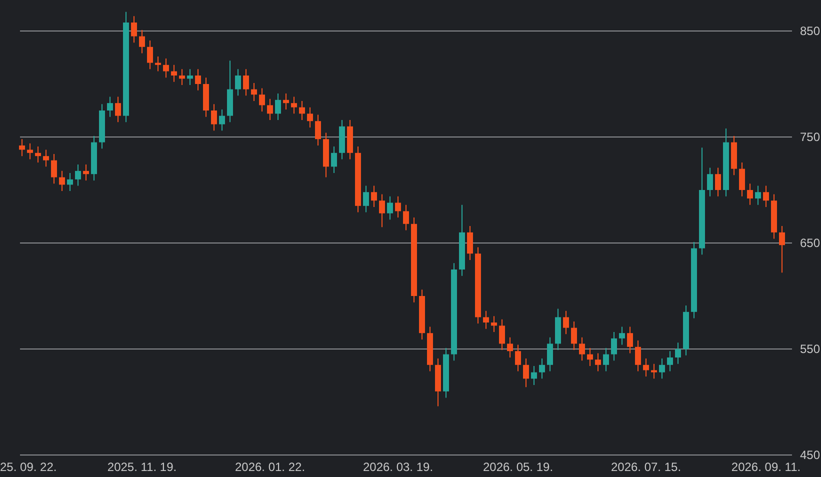 This screenshot has width=821, height=477. Describe the element at coordinates (810, 31) in the screenshot. I see `y-axis-label: 850` at that location.